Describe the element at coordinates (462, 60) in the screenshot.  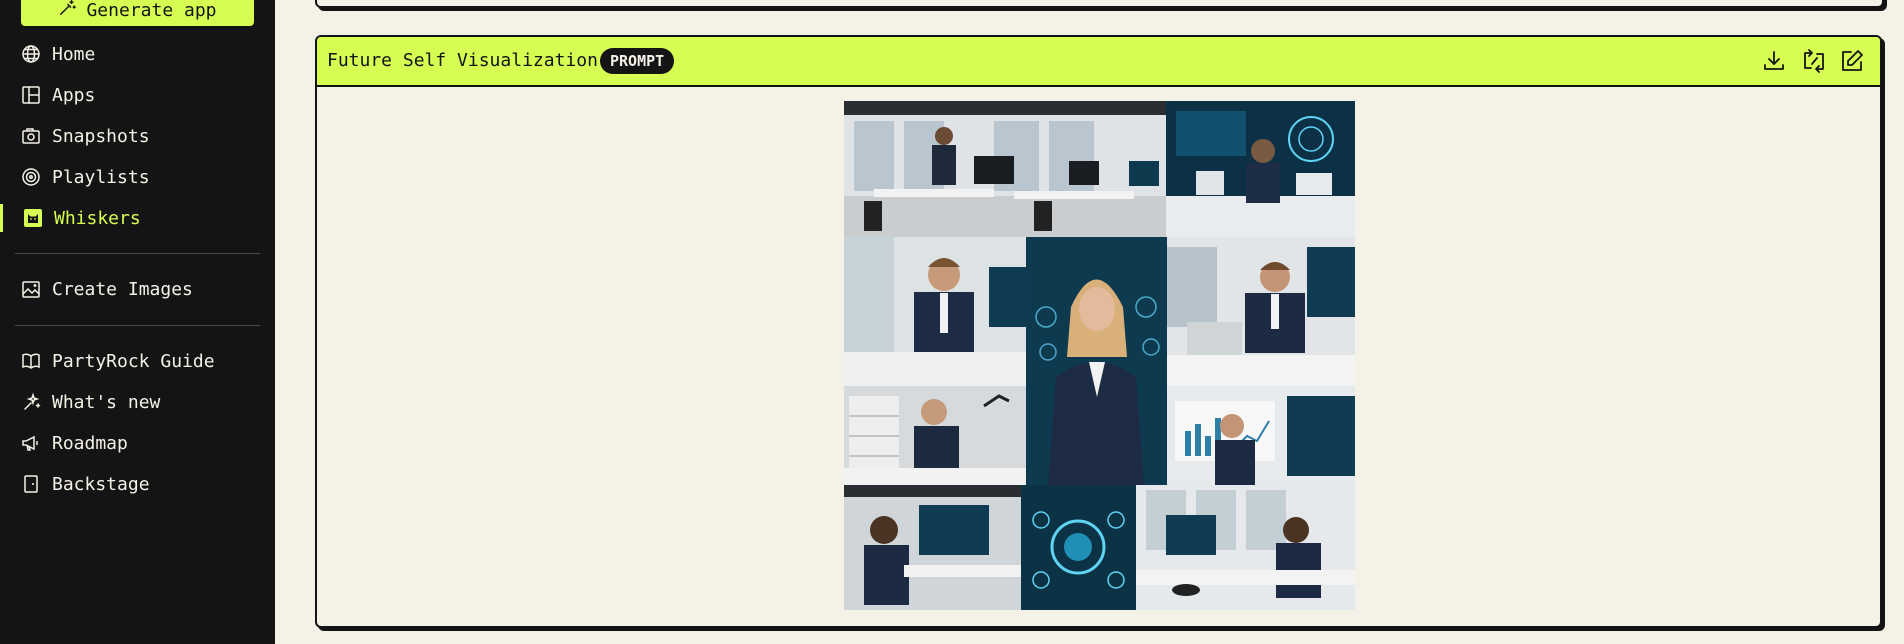
I see `widget-title: Future Self Visualization` at that location.